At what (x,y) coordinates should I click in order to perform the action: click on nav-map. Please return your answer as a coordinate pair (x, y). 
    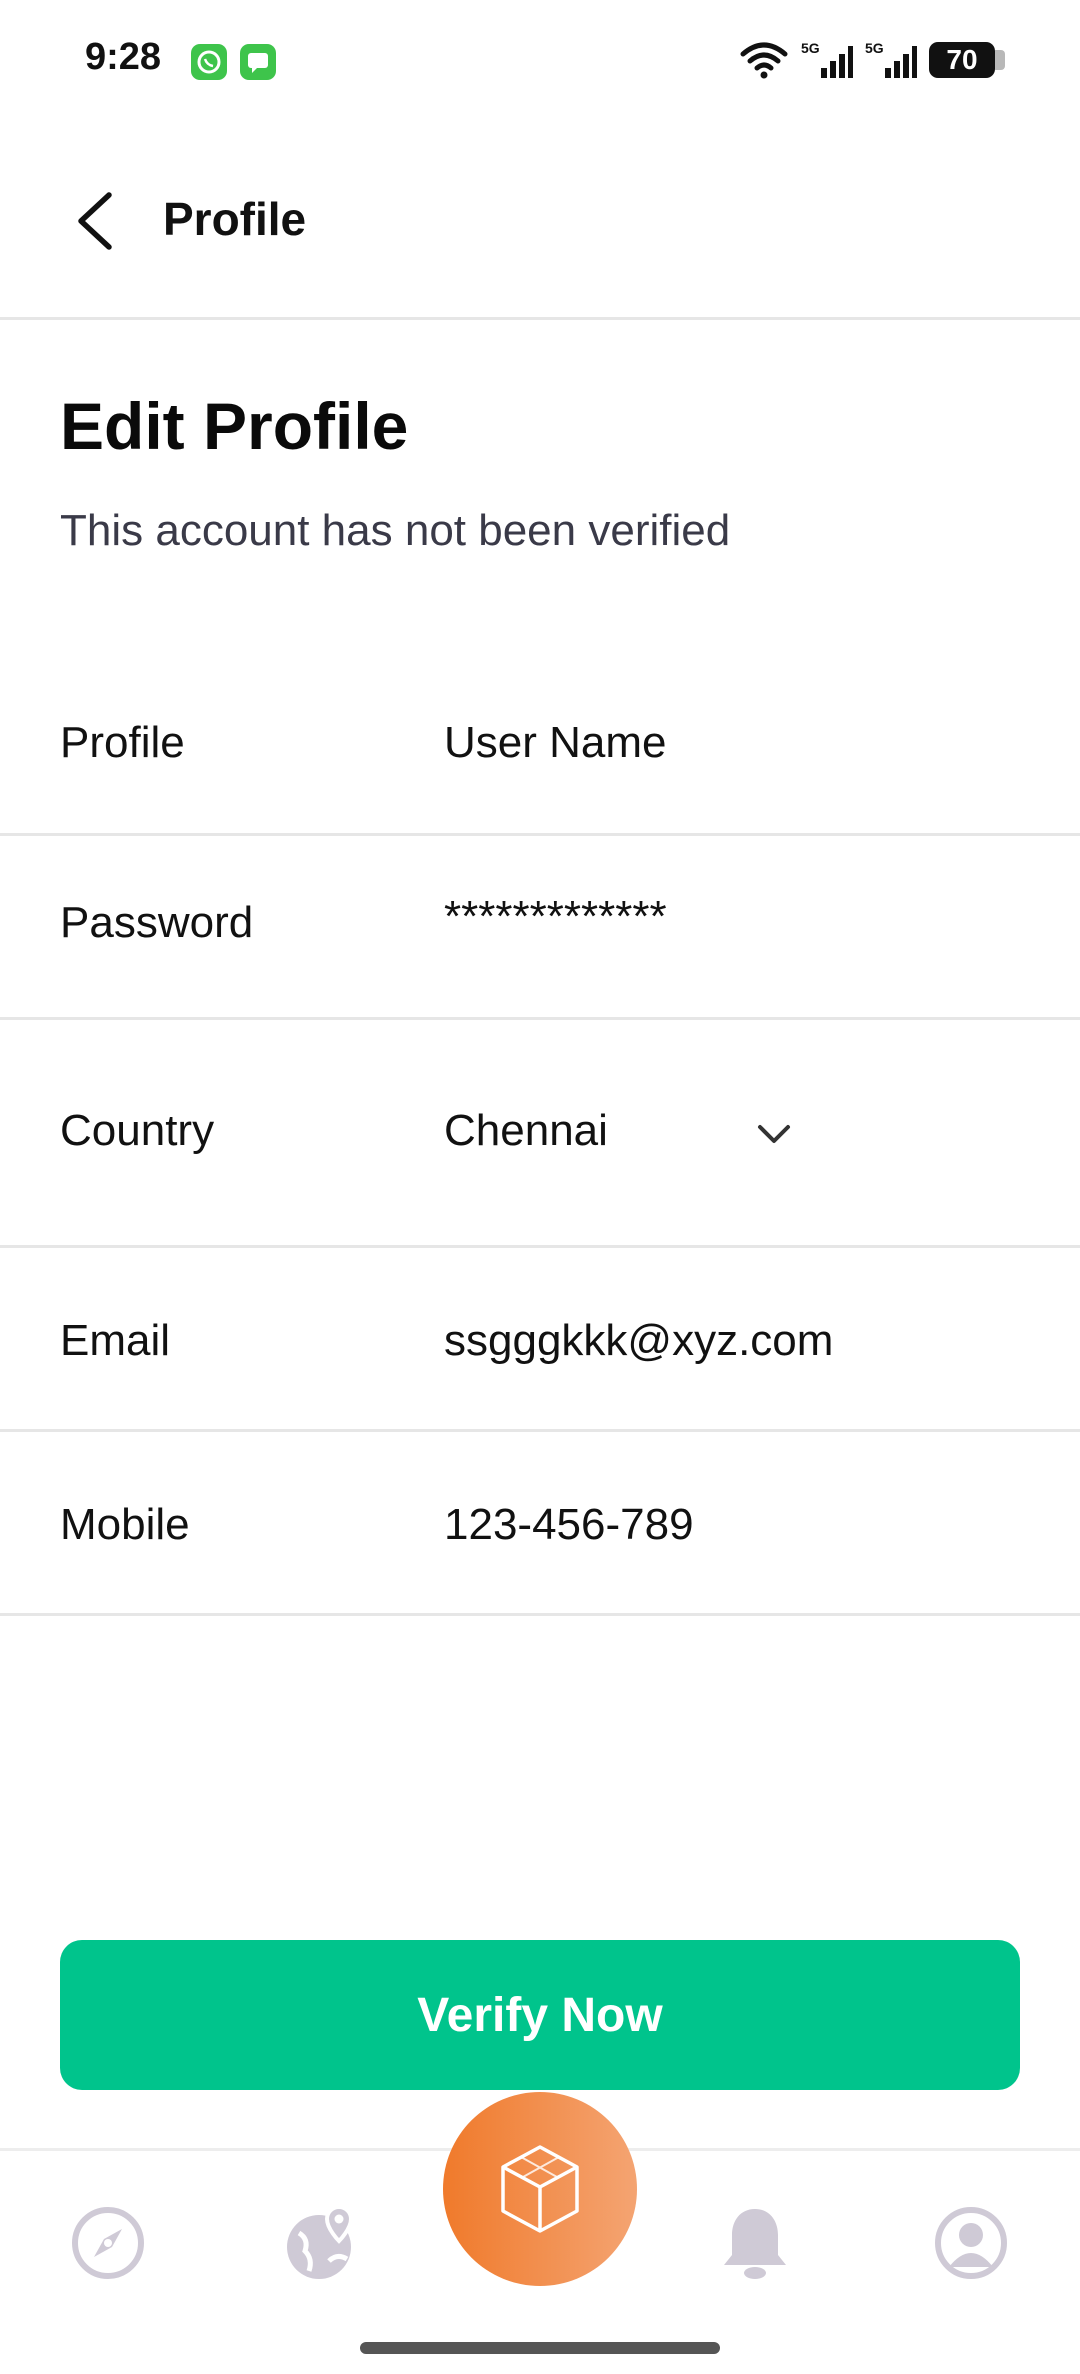
    Looking at the image, I should click on (323, 2243).